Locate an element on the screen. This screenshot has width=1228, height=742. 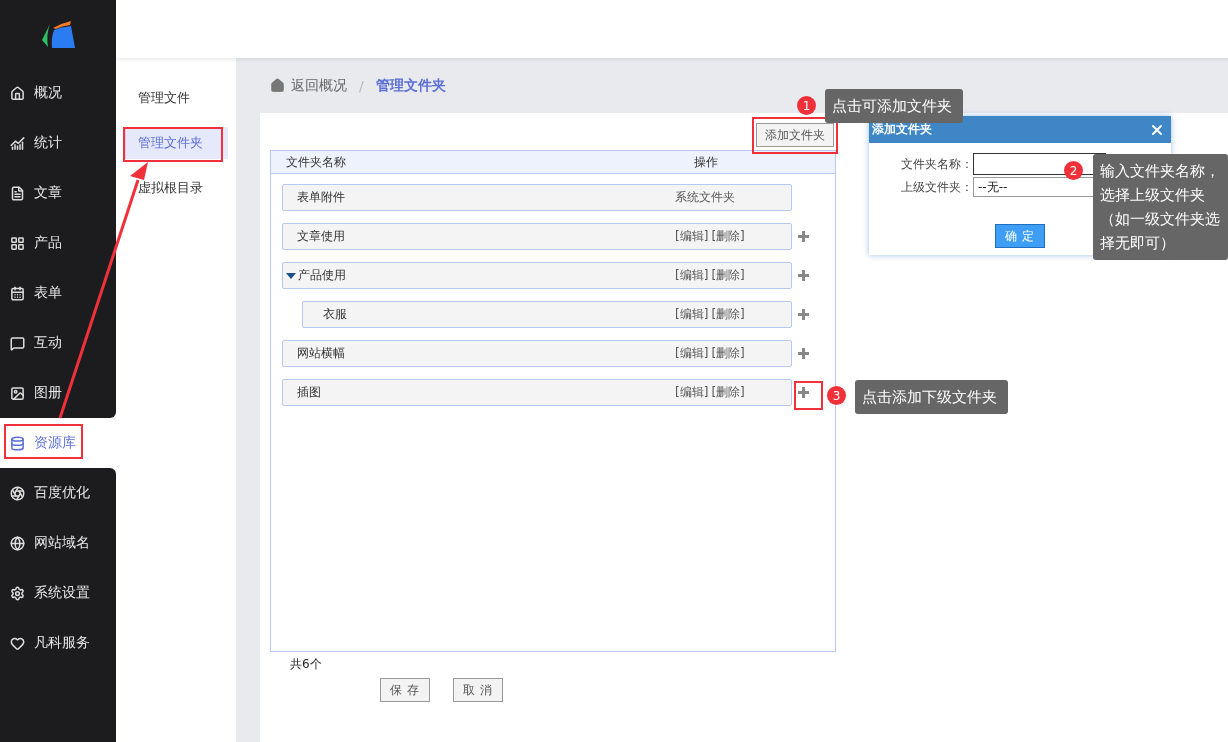
system-folder-note: 系统文件夹 is located at coordinates (705, 197).